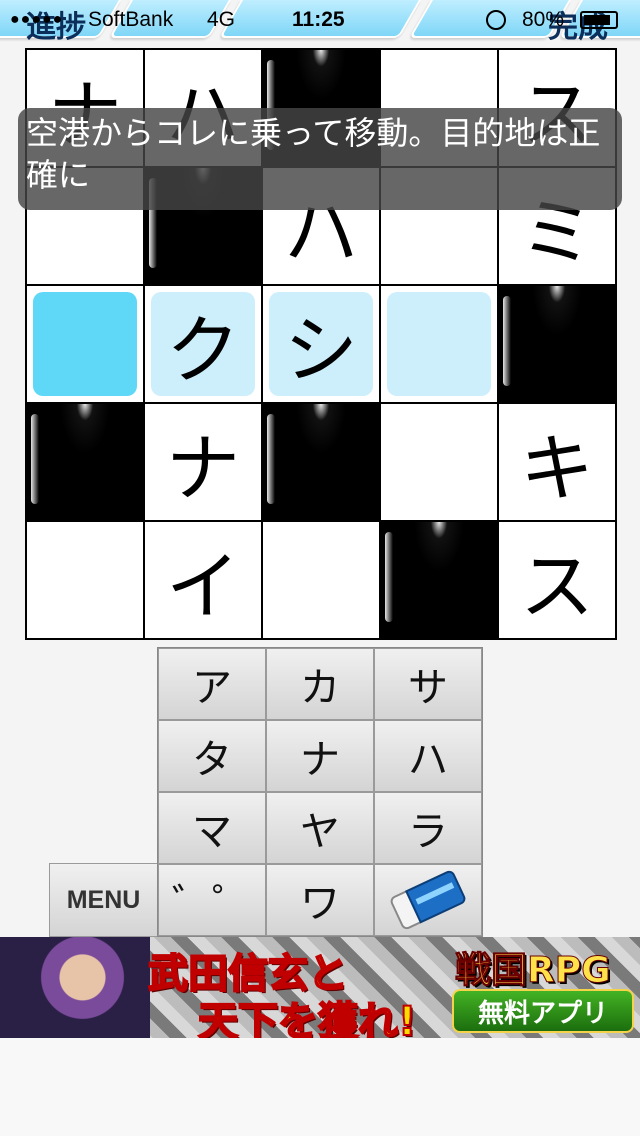 Image resolution: width=640 pixels, height=1136 pixels. I want to click on network-type: 4G, so click(221, 19).